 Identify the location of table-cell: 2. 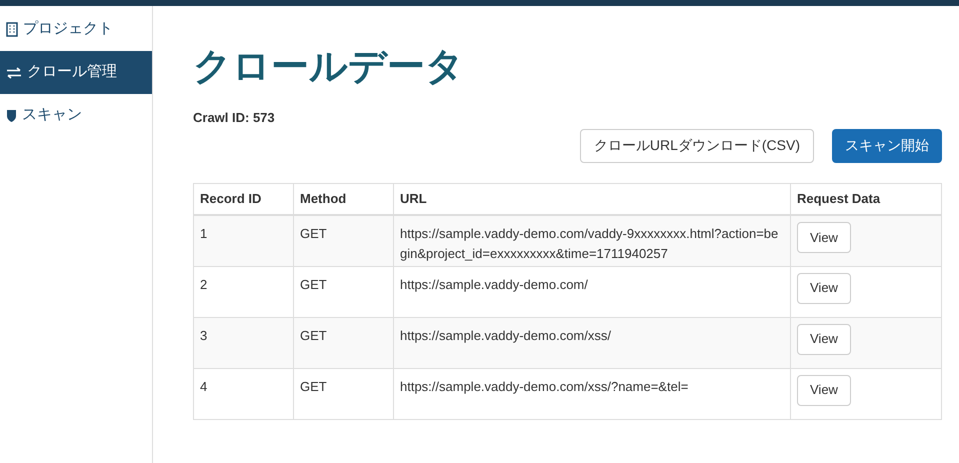
(244, 291).